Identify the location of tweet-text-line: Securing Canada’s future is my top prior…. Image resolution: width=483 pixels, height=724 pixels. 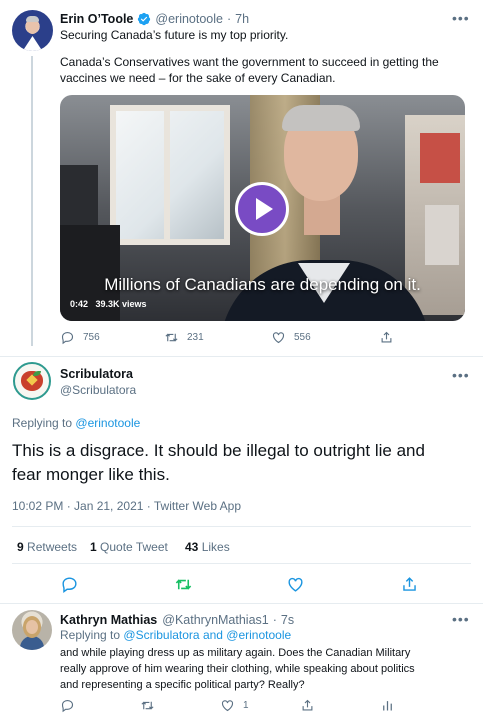
(174, 35).